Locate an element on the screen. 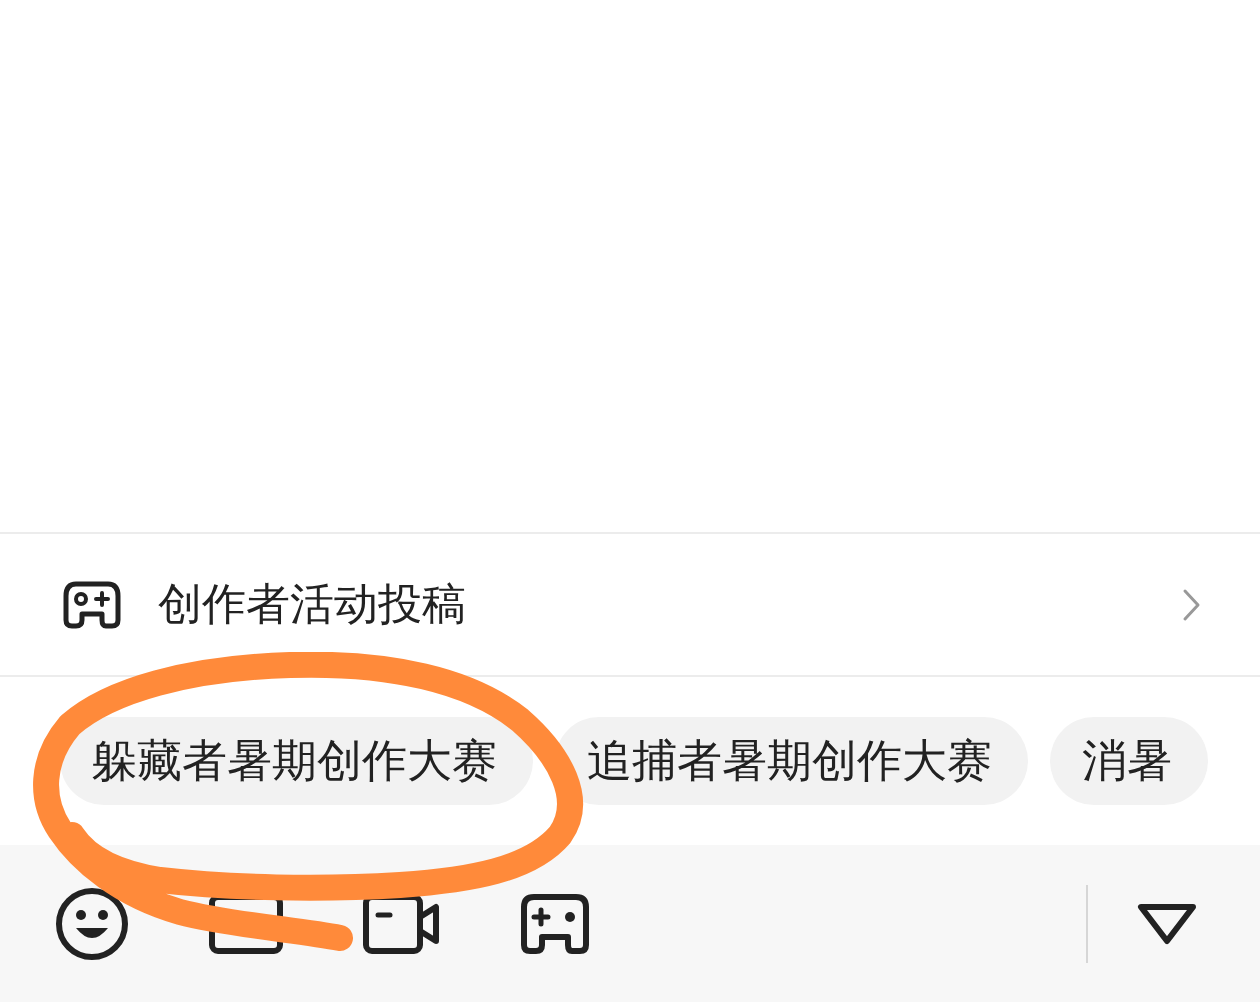 The width and height of the screenshot is (1260, 1002). smiley-icon is located at coordinates (92, 923).